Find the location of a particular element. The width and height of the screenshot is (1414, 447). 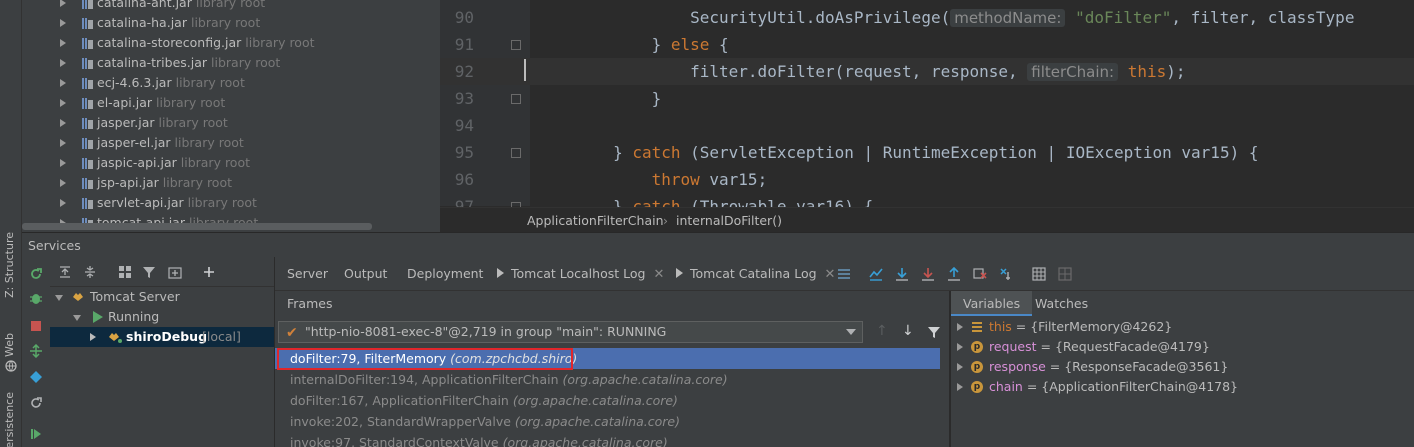

stop-icon is located at coordinates (36, 326).